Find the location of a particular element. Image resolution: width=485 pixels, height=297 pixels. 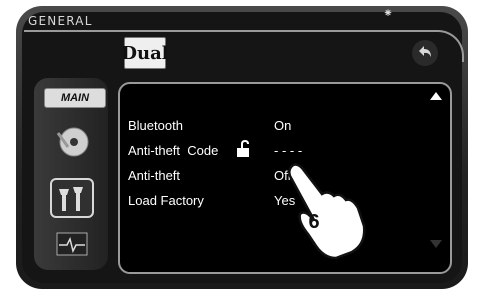

settings-tools-icon is located at coordinates (71, 199).